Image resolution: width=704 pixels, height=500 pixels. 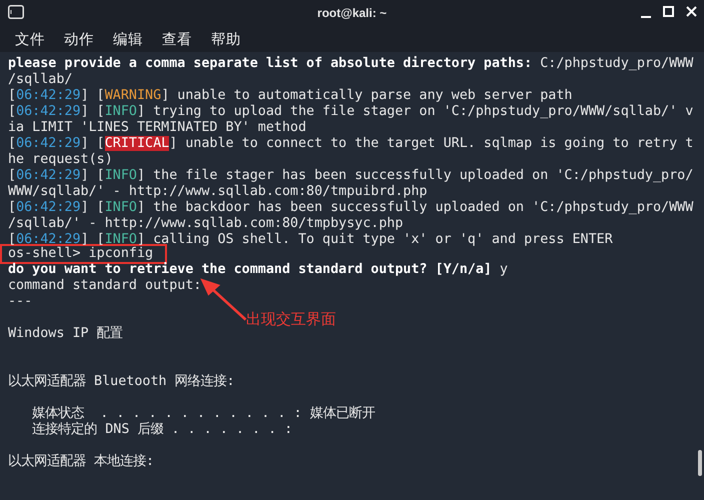 What do you see at coordinates (700, 463) in the screenshot?
I see `scrollbar-thumb` at bounding box center [700, 463].